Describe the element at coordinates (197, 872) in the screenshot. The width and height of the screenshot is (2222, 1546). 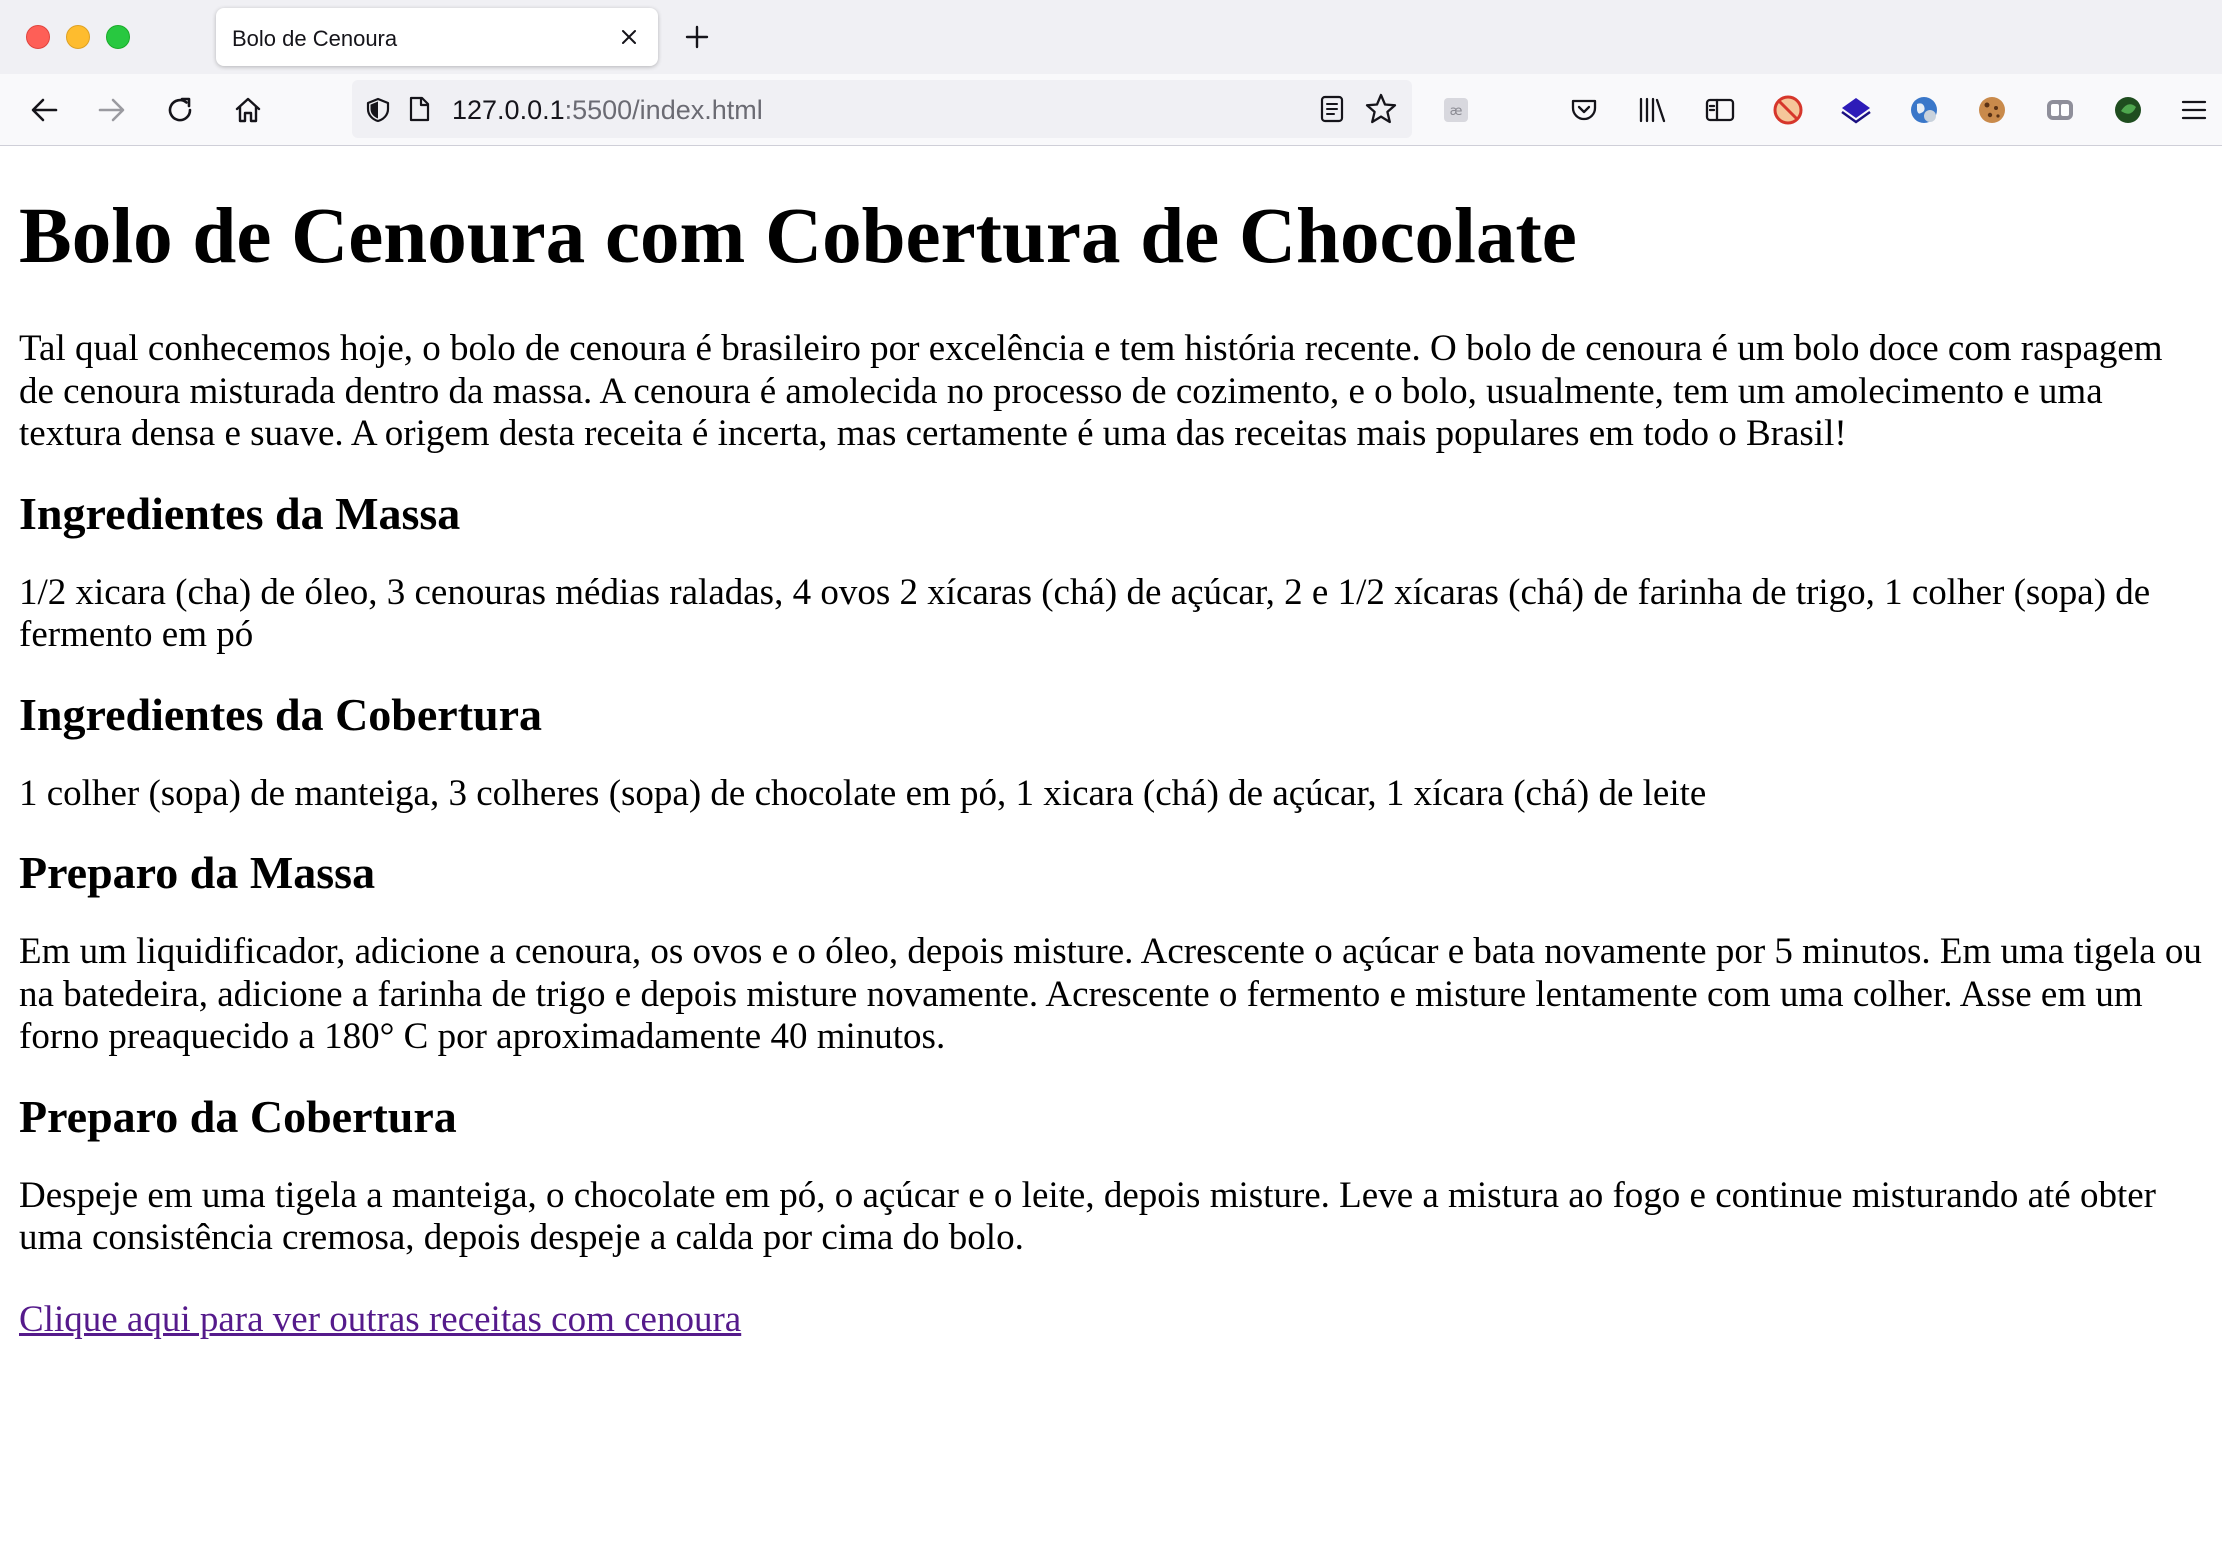
I see `section-heading-massa-preparation: Preparo da Massa` at that location.